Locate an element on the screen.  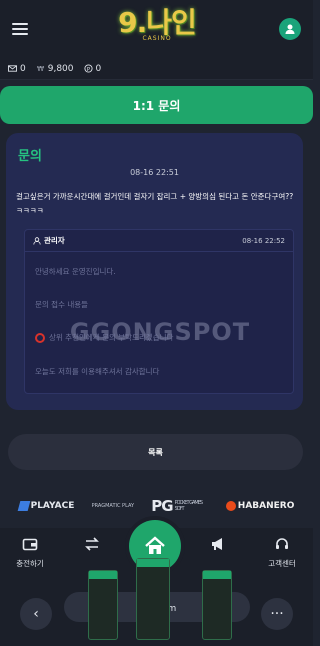
coin-icon: P is located at coordinates (88, 68).